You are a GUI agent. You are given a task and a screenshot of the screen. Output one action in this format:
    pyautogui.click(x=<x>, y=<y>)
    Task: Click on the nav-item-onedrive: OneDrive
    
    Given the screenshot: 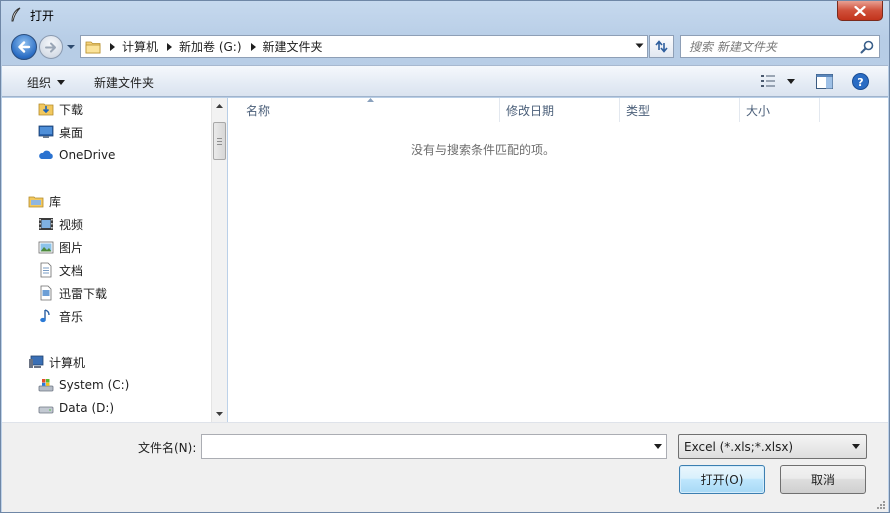 What is the action you would take?
    pyautogui.click(x=76, y=155)
    